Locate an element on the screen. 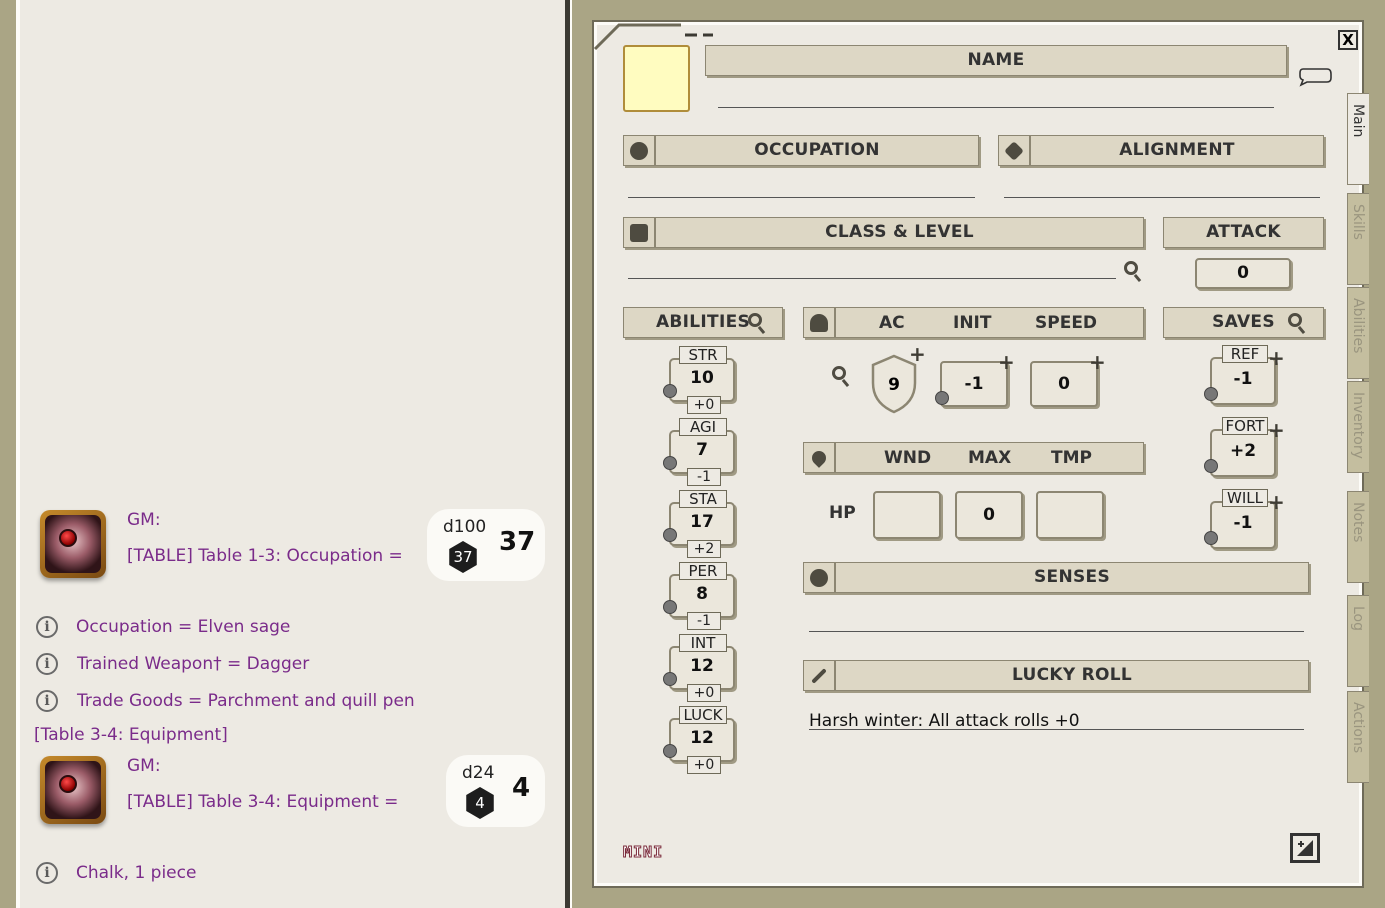 Image resolution: width=1385 pixels, height=908 pixels. ability-name: AGI is located at coordinates (703, 427).